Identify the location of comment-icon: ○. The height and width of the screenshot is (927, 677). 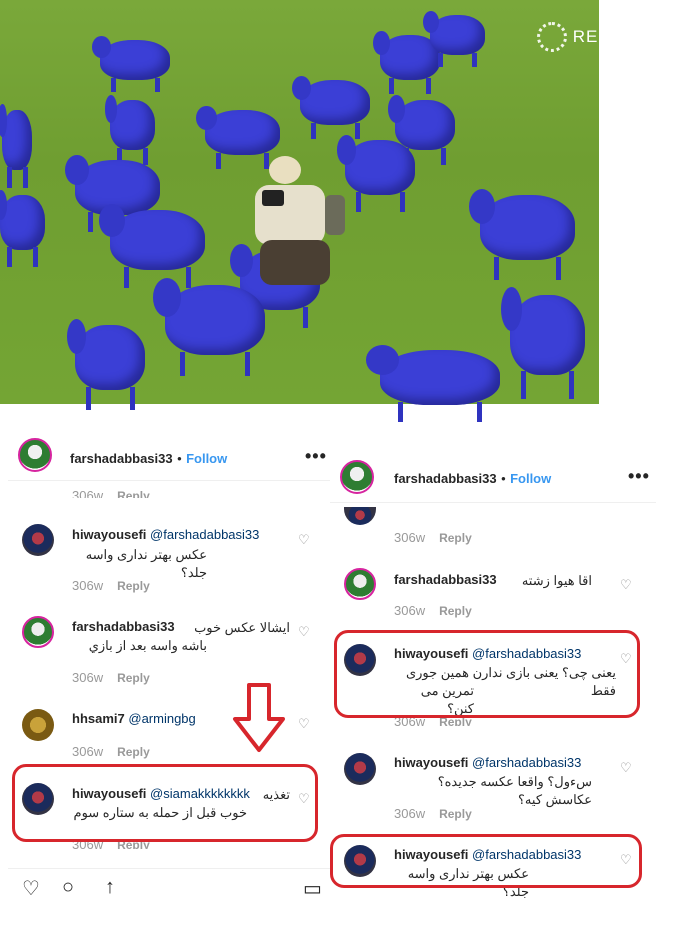
(68, 887).